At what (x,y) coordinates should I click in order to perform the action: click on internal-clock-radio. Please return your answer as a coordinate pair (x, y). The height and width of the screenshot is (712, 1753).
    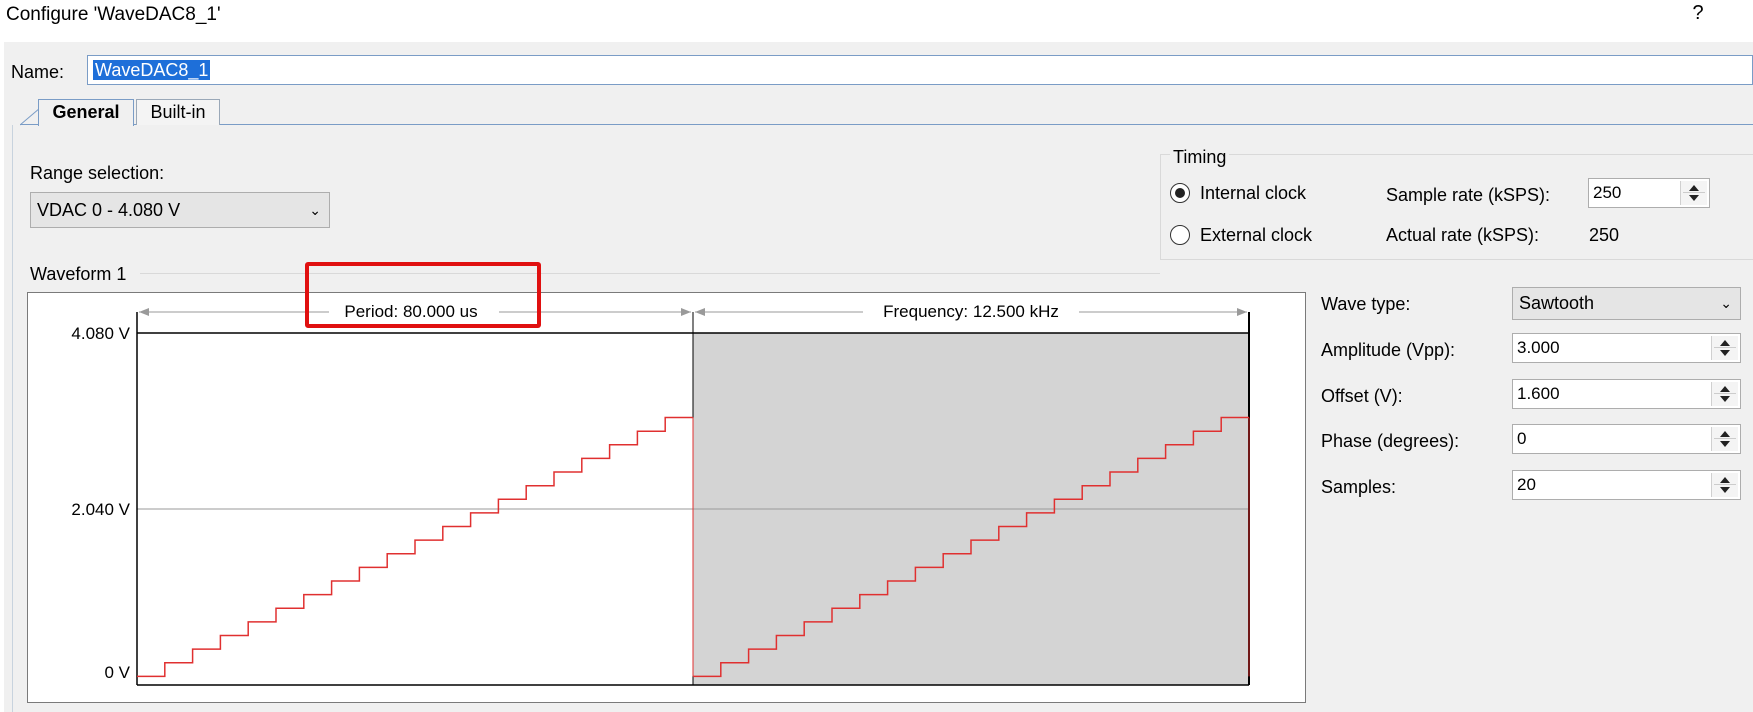
    Looking at the image, I should click on (1180, 193).